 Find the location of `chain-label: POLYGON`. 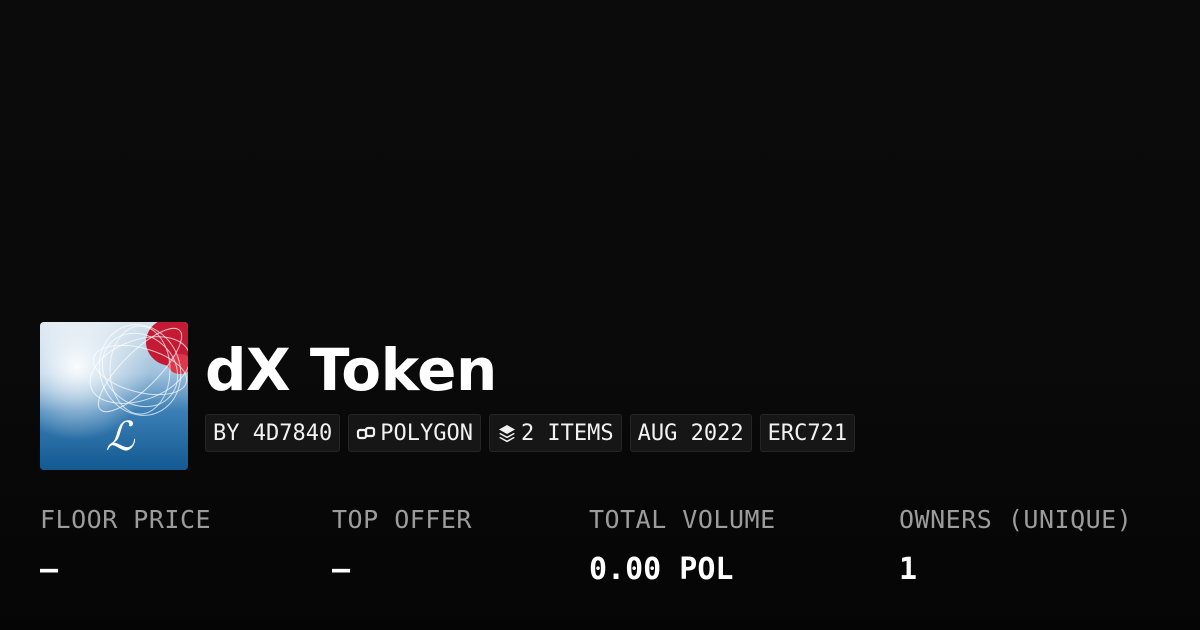

chain-label: POLYGON is located at coordinates (426, 433).